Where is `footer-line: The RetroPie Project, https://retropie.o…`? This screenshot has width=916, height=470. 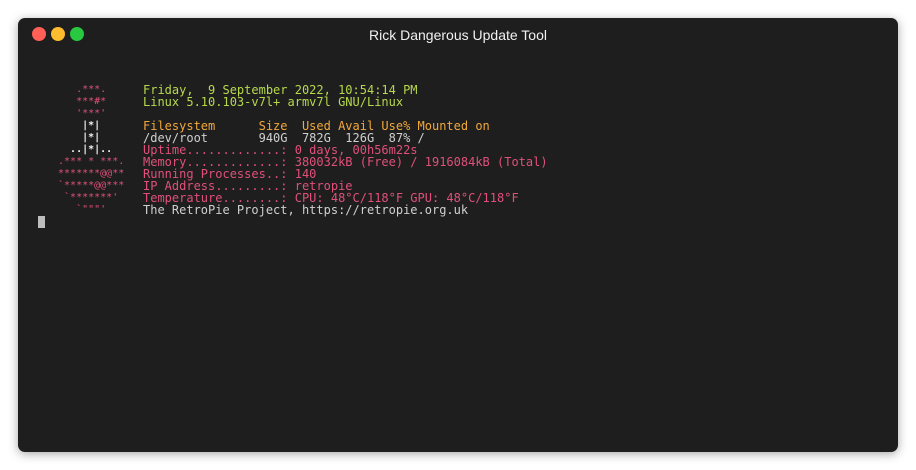 footer-line: The RetroPie Project, https://retropie.o… is located at coordinates (306, 210).